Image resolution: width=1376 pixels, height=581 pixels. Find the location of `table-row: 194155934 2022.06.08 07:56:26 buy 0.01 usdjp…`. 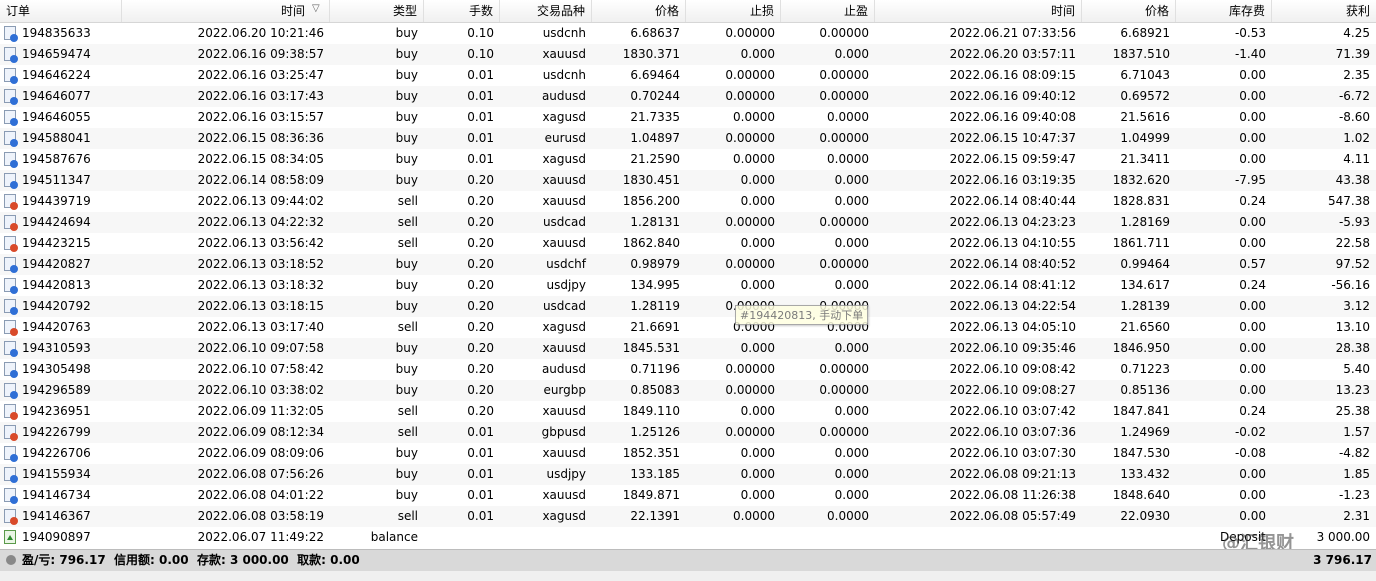

table-row: 194155934 2022.06.08 07:56:26 buy 0.01 usdjp… is located at coordinates (688, 474).